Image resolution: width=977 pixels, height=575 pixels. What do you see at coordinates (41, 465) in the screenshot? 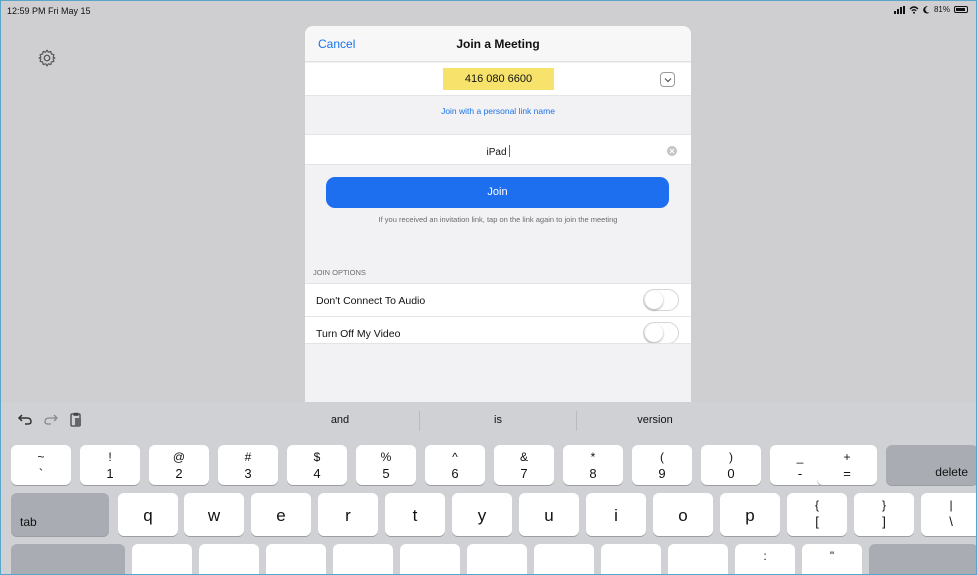
I see `key-backtick: ~ `` at bounding box center [41, 465].